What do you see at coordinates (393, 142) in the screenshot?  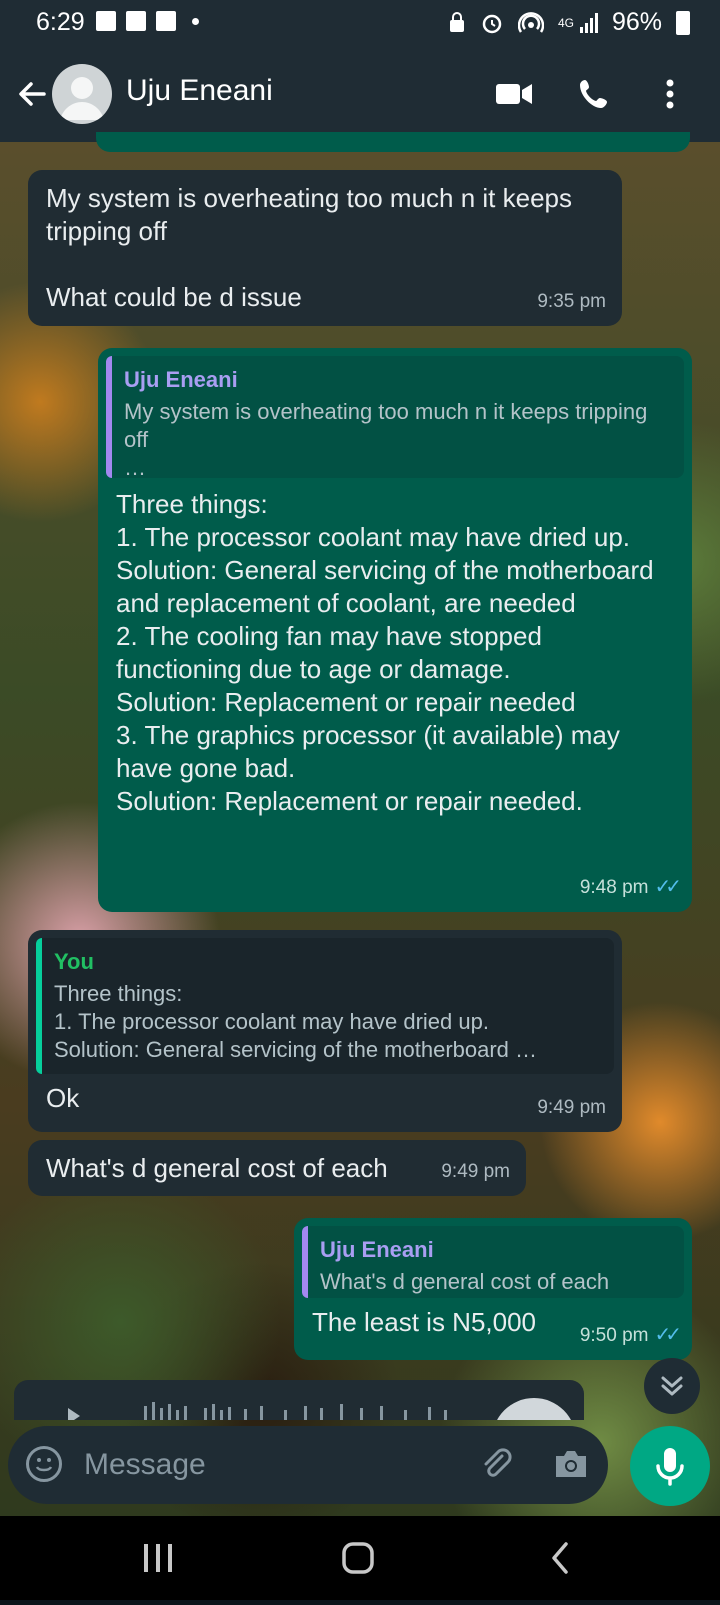 I see `partial-message-bubble` at bounding box center [393, 142].